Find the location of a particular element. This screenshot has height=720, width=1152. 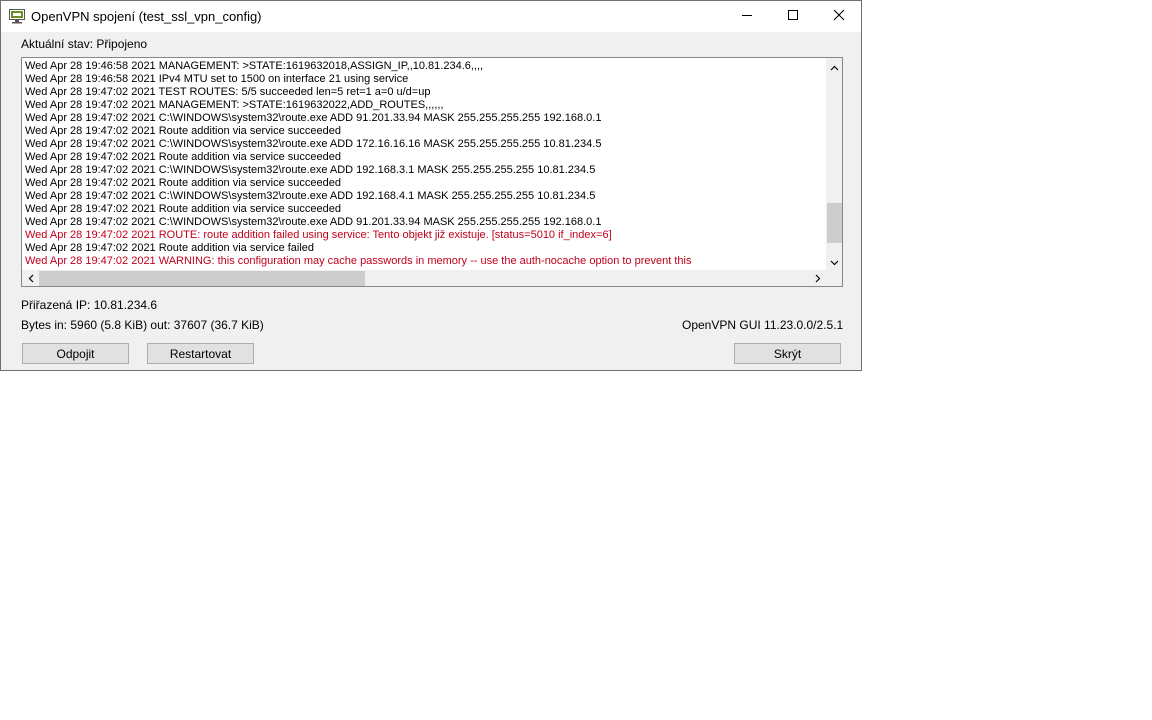

disconnect-button: Odpojit is located at coordinates (75, 353).